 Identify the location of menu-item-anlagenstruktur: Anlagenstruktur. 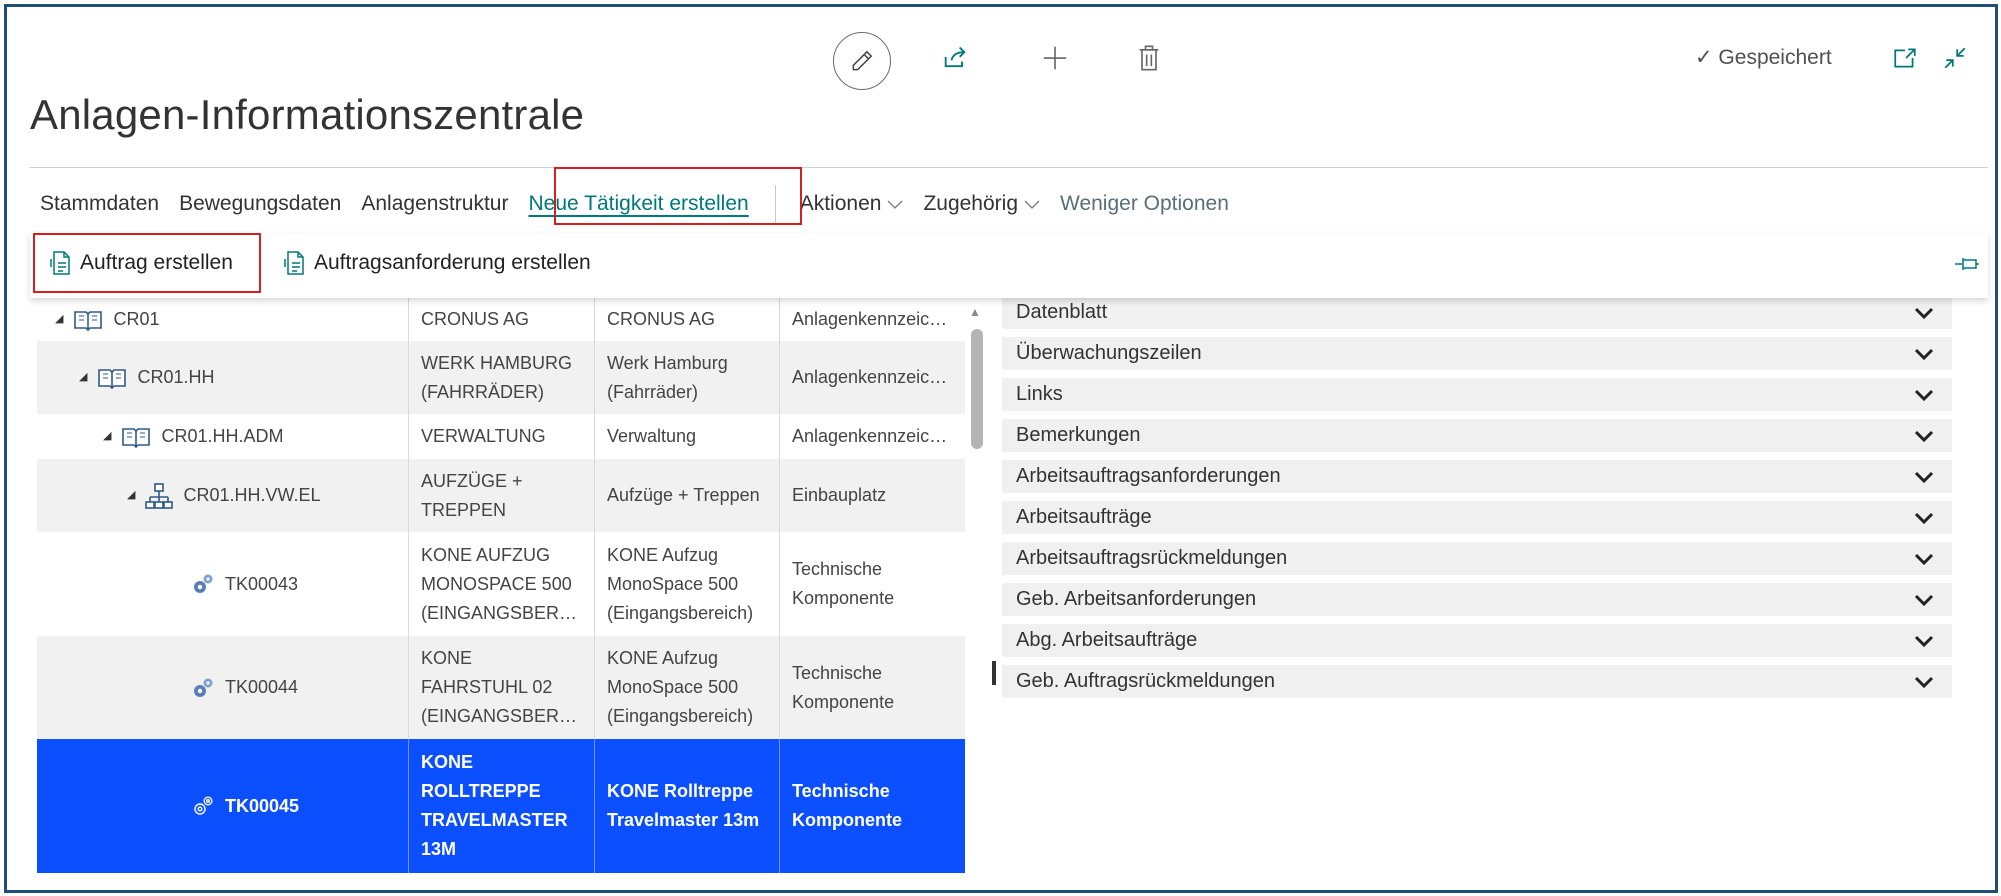
(434, 204).